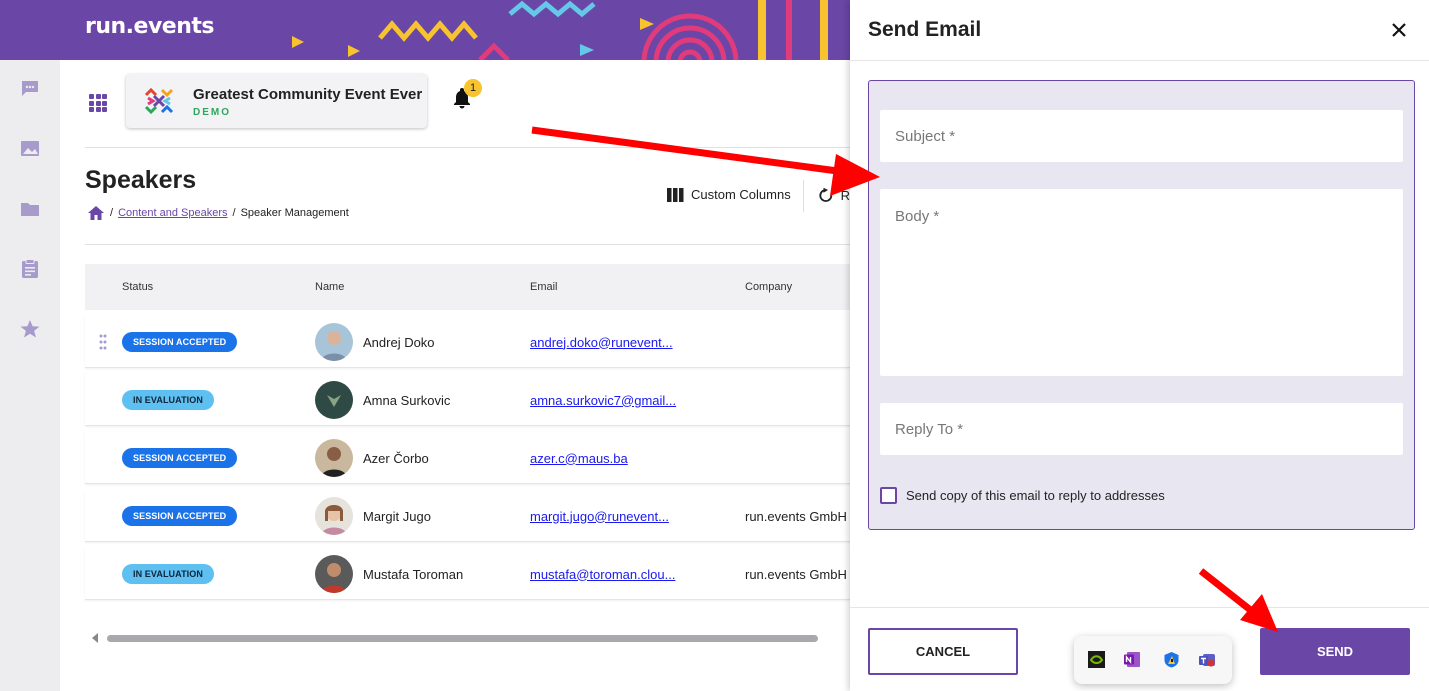 This screenshot has width=1429, height=691. What do you see at coordinates (925, 29) in the screenshot?
I see `dialog-title: Send Email` at bounding box center [925, 29].